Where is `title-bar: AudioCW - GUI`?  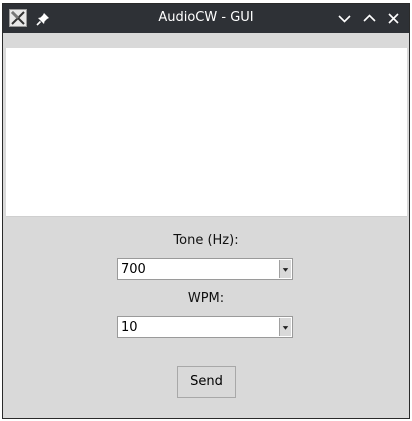
title-bar: AudioCW - GUI is located at coordinates (206, 18).